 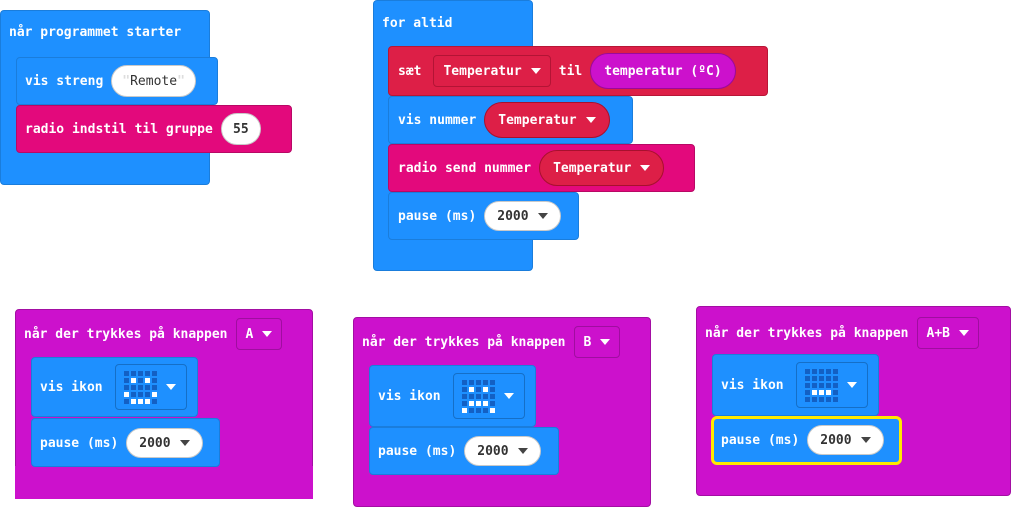 I want to click on button-b-show-icon-block: vis ikon, so click(x=452, y=396).